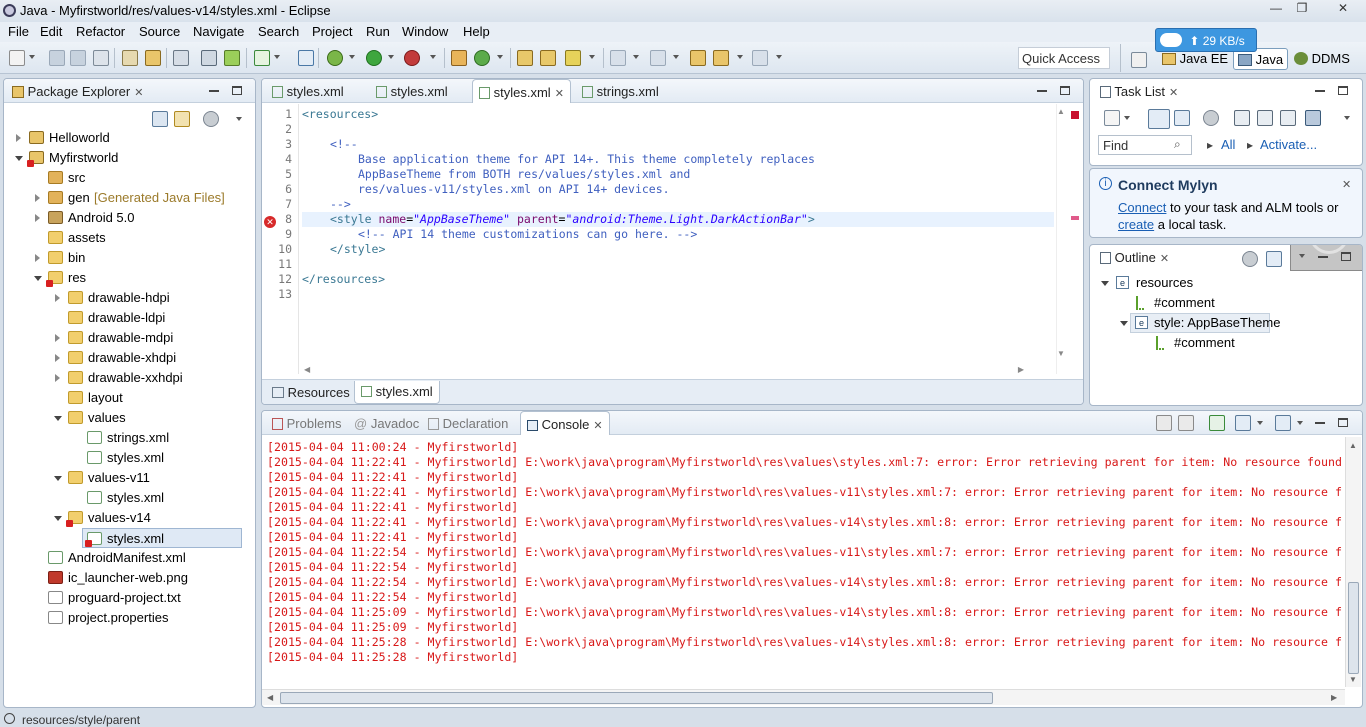  What do you see at coordinates (78, 58) in the screenshot?
I see `save-all-icon` at bounding box center [78, 58].